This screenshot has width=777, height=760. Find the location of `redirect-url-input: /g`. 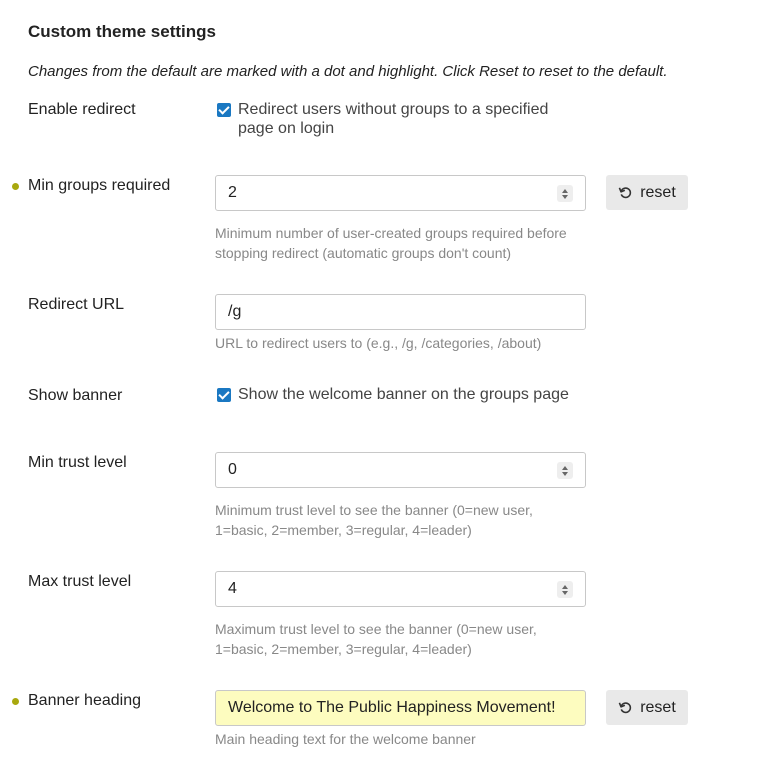

redirect-url-input: /g is located at coordinates (400, 312).